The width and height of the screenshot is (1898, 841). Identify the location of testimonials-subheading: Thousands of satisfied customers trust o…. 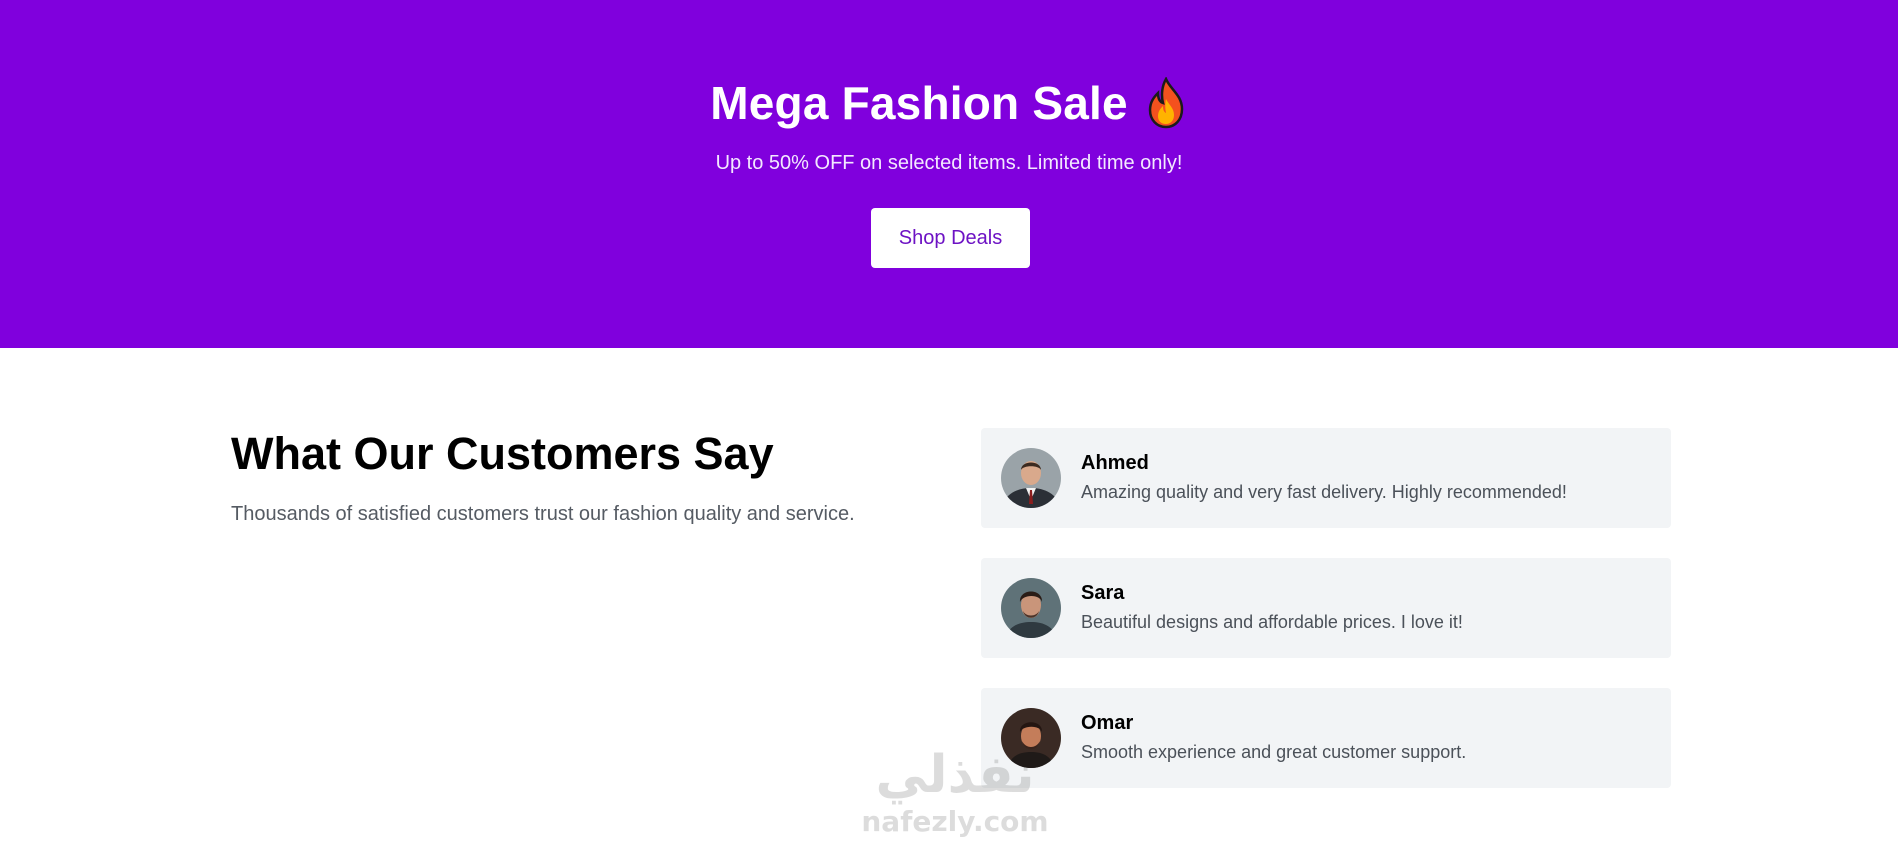
(543, 514).